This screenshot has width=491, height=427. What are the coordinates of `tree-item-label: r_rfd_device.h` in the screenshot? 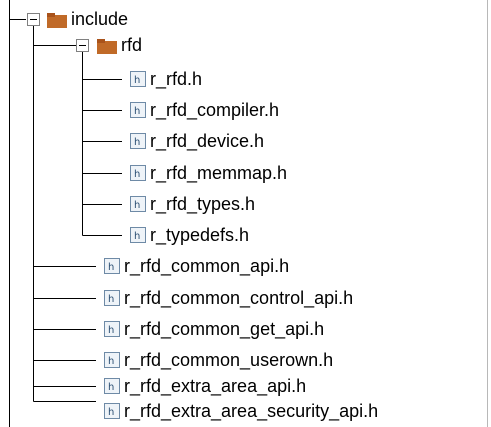 It's located at (207, 141).